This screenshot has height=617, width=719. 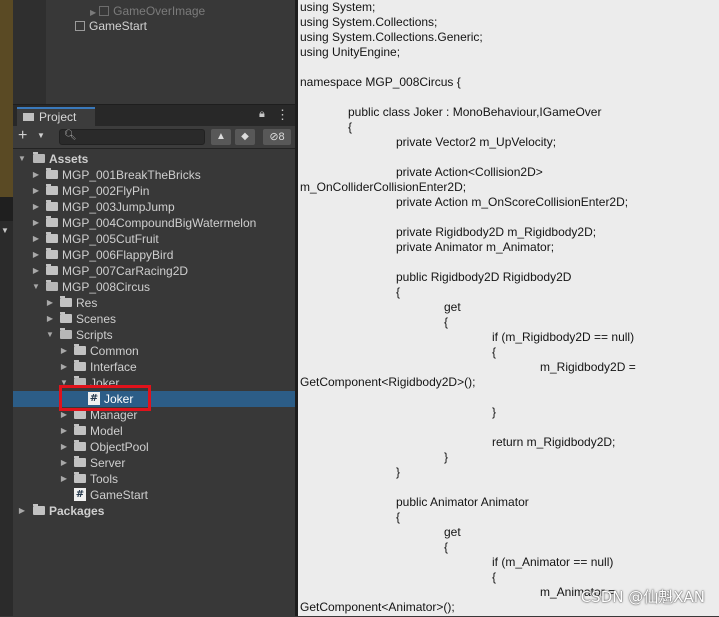 I want to click on scene-view-preview, so click(x=6, y=98).